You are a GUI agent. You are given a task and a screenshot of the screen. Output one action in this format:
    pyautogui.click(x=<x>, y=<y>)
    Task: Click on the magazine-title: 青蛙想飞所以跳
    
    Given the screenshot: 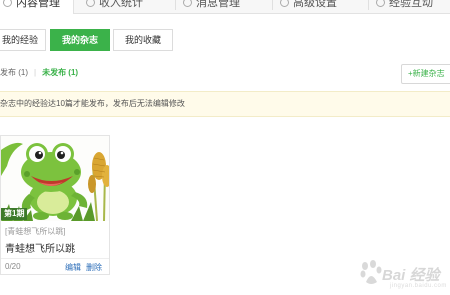 What is the action you would take?
    pyautogui.click(x=40, y=247)
    